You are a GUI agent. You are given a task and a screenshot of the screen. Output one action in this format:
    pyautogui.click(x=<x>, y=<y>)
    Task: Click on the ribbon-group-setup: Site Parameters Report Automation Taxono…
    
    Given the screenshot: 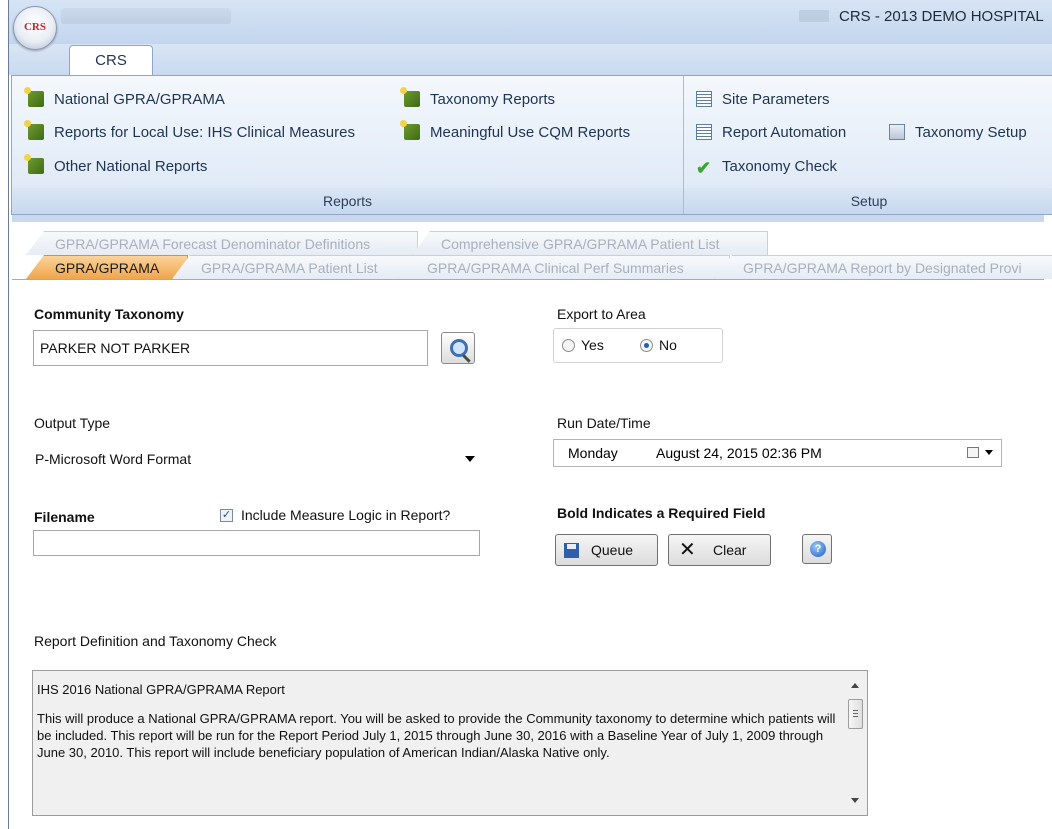 What is the action you would take?
    pyautogui.click(x=868, y=145)
    